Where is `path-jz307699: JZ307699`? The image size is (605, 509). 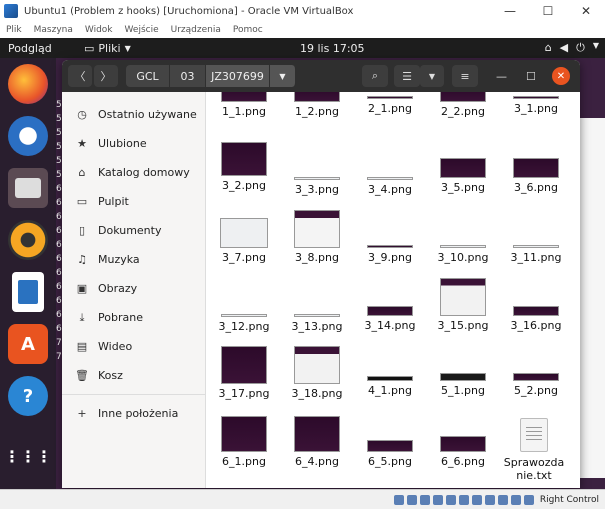 path-jz307699: JZ307699 is located at coordinates (238, 76).